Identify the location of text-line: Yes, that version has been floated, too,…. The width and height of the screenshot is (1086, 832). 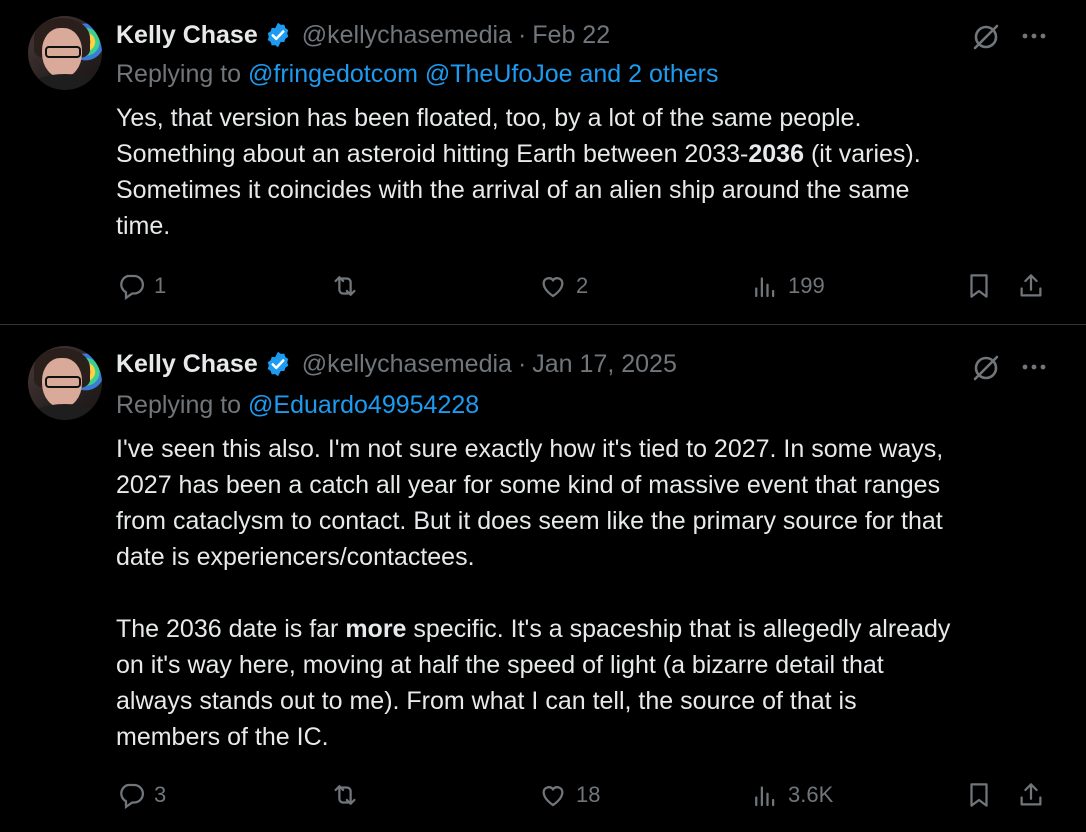
(489, 118).